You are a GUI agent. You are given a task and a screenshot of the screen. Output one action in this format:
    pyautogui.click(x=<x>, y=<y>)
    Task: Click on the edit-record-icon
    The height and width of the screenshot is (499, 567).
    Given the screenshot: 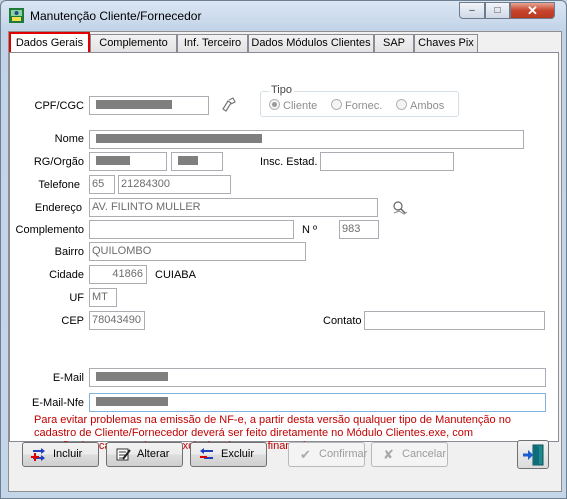 What is the action you would take?
    pyautogui.click(x=123, y=454)
    